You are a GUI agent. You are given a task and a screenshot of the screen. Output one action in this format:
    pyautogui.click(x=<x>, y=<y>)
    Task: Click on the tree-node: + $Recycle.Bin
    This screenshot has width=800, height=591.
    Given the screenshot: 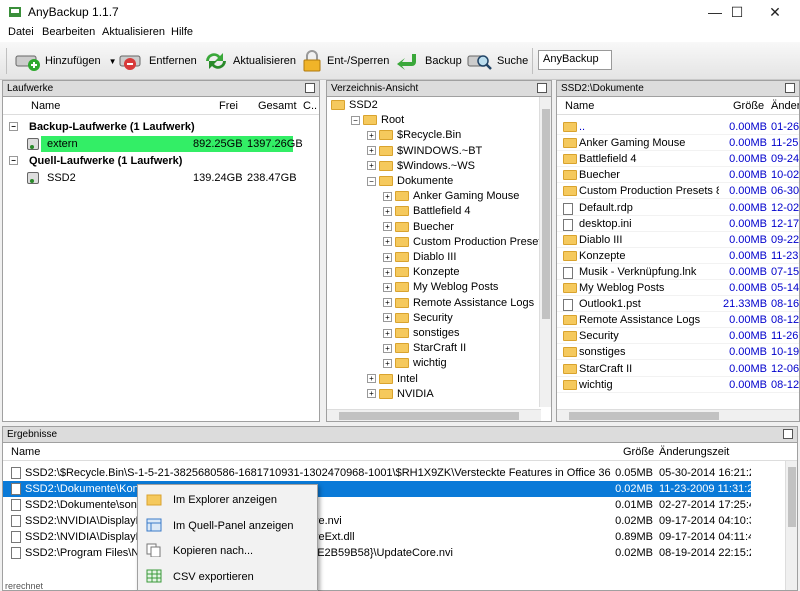 What is the action you would take?
    pyautogui.click(x=459, y=137)
    